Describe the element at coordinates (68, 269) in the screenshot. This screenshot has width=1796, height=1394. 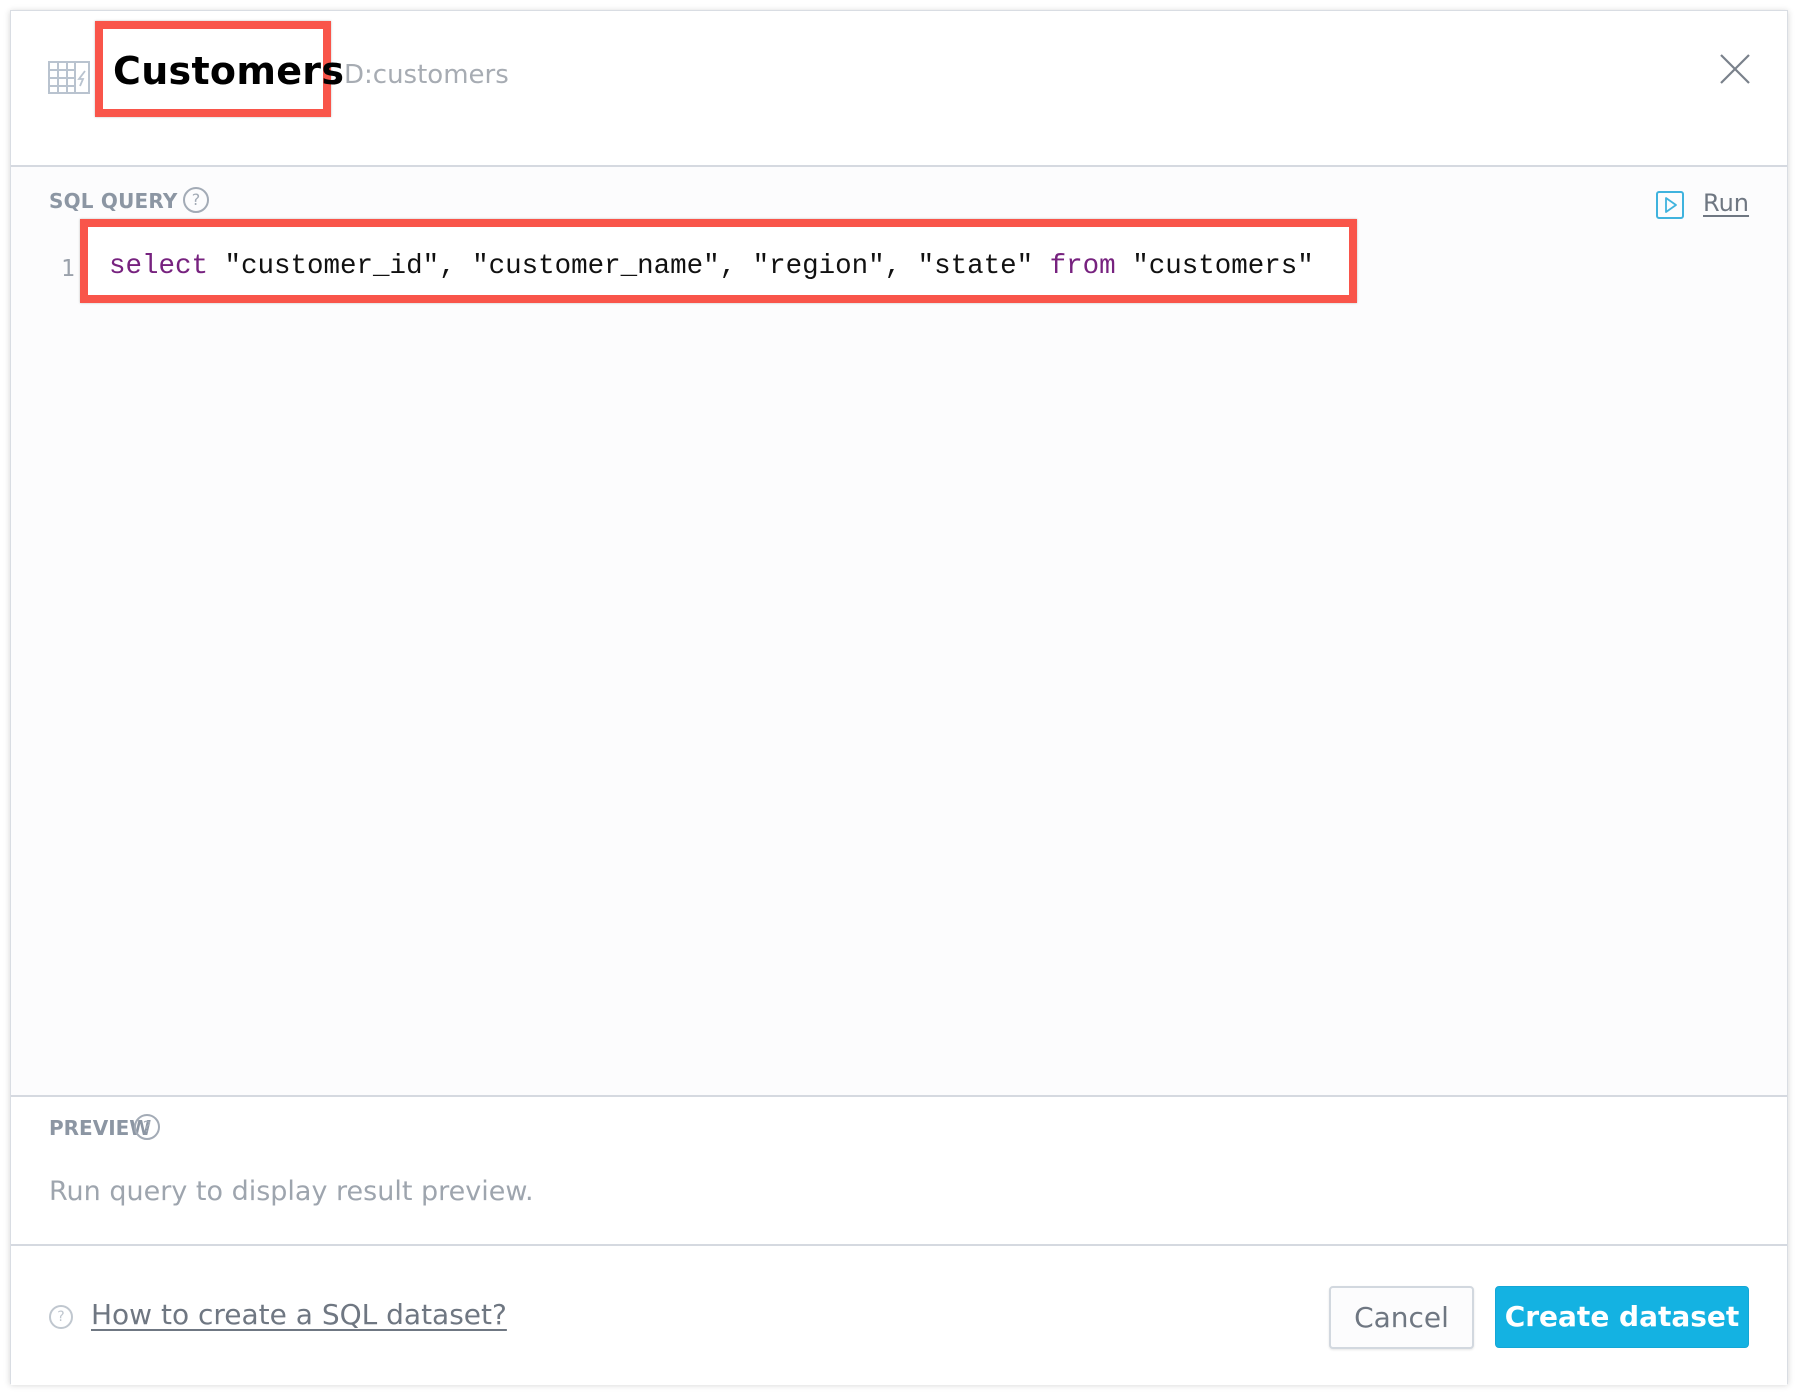
I see `line-number: 1` at that location.